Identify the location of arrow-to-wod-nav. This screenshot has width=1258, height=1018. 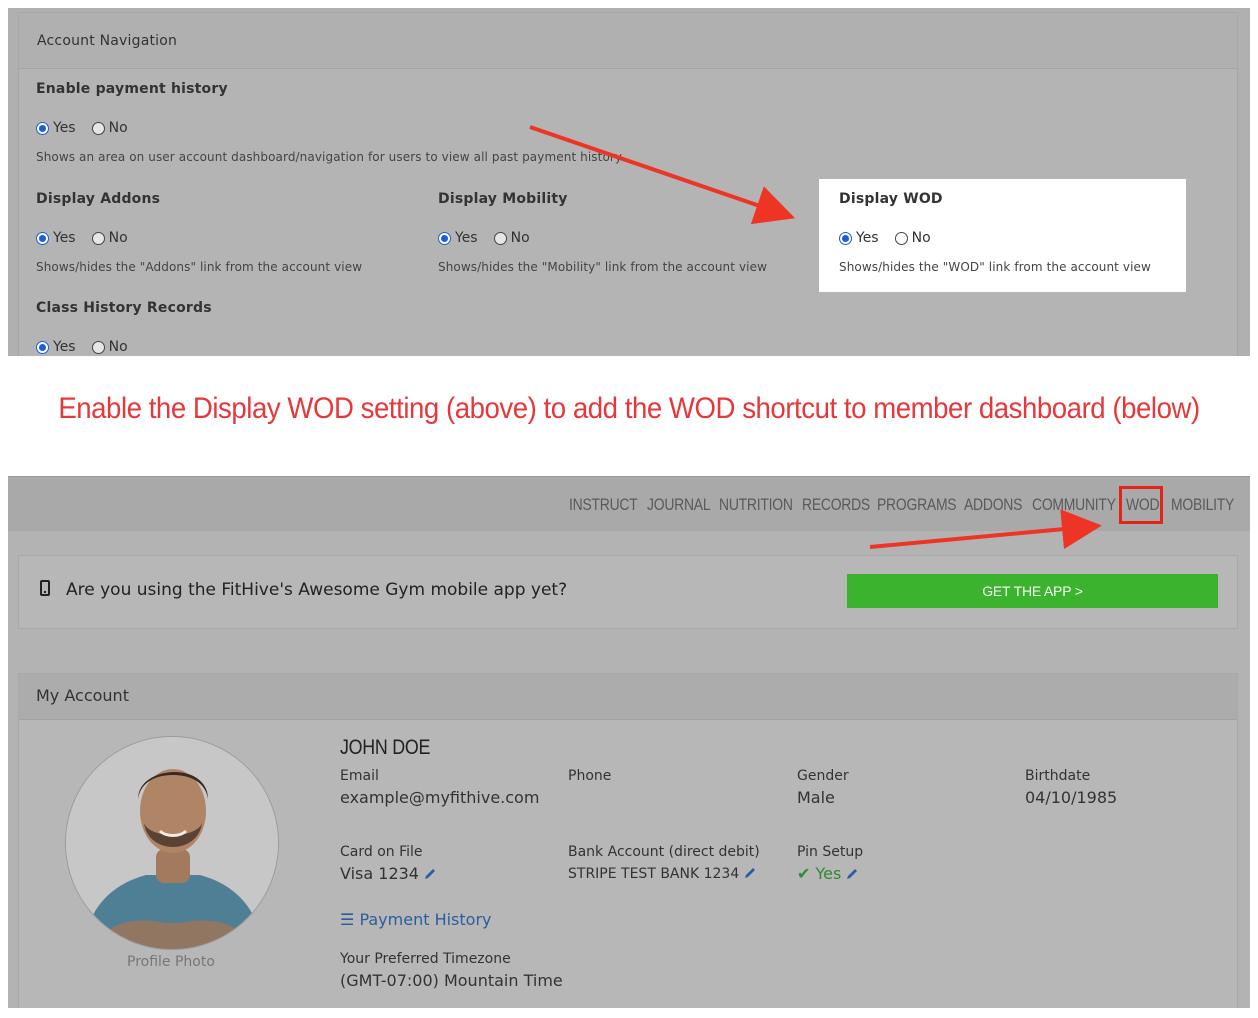
(985, 529).